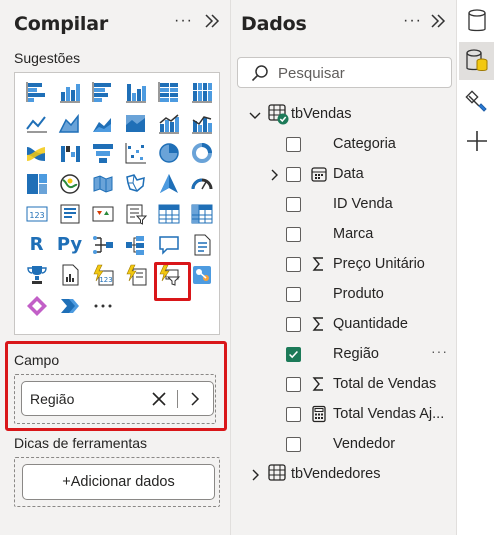 The height and width of the screenshot is (535, 496). I want to click on visual-card-button: 123, so click(36, 214).